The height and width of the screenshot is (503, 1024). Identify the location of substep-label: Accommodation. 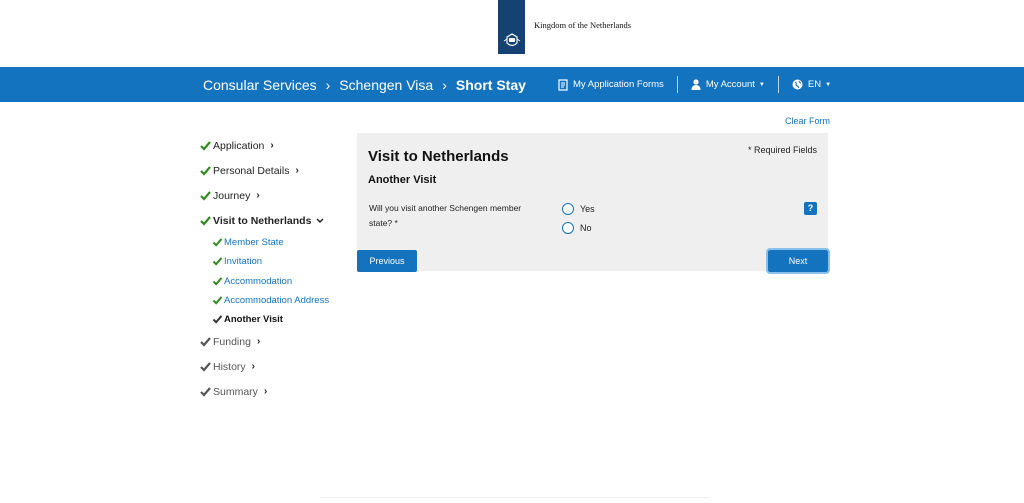
(258, 281).